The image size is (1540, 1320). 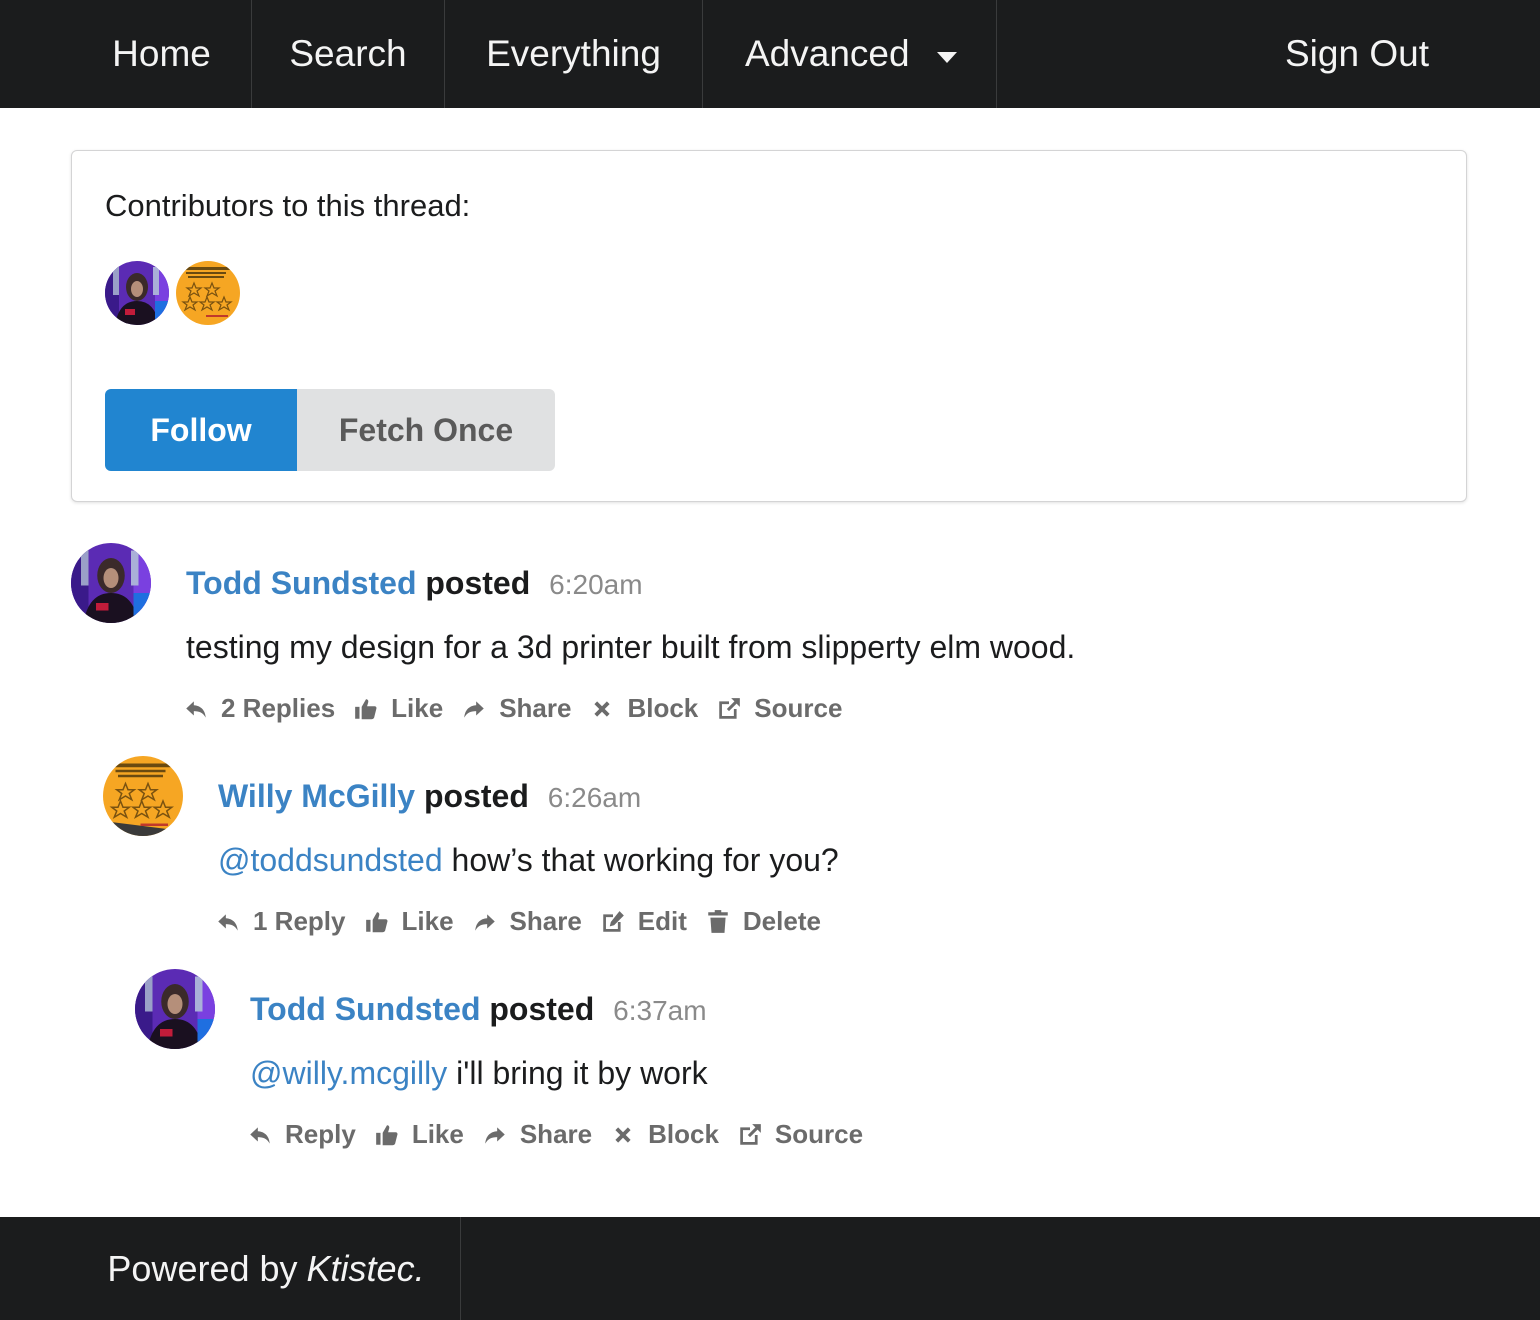 I want to click on nav-sign-out: Sign Out, so click(x=1357, y=54).